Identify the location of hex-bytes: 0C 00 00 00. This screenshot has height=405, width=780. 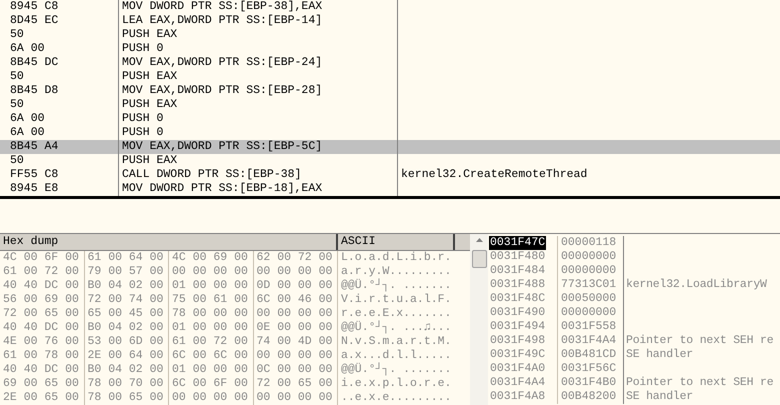
(294, 369).